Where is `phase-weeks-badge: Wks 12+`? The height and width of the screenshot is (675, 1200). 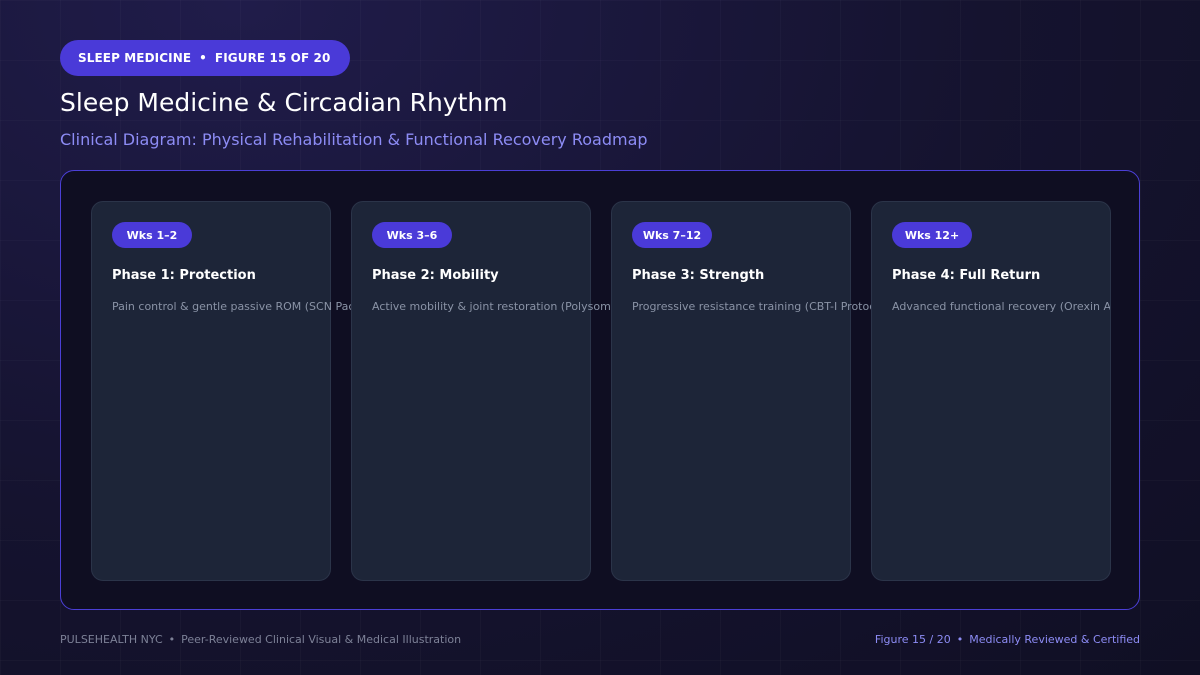
phase-weeks-badge: Wks 12+ is located at coordinates (932, 235).